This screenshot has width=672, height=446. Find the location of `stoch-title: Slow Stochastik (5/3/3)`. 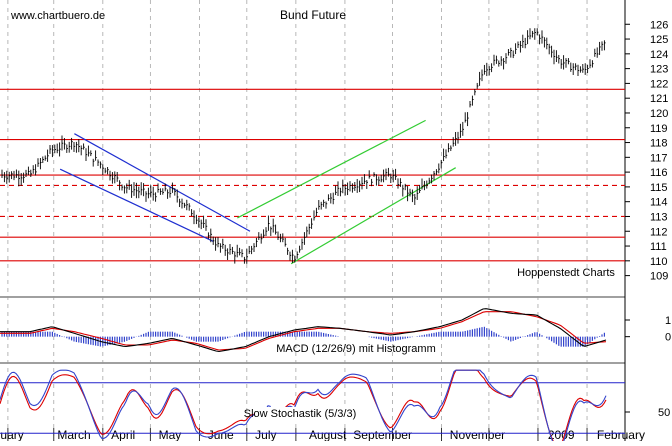

stoch-title: Slow Stochastik (5/3/3) is located at coordinates (300, 414).